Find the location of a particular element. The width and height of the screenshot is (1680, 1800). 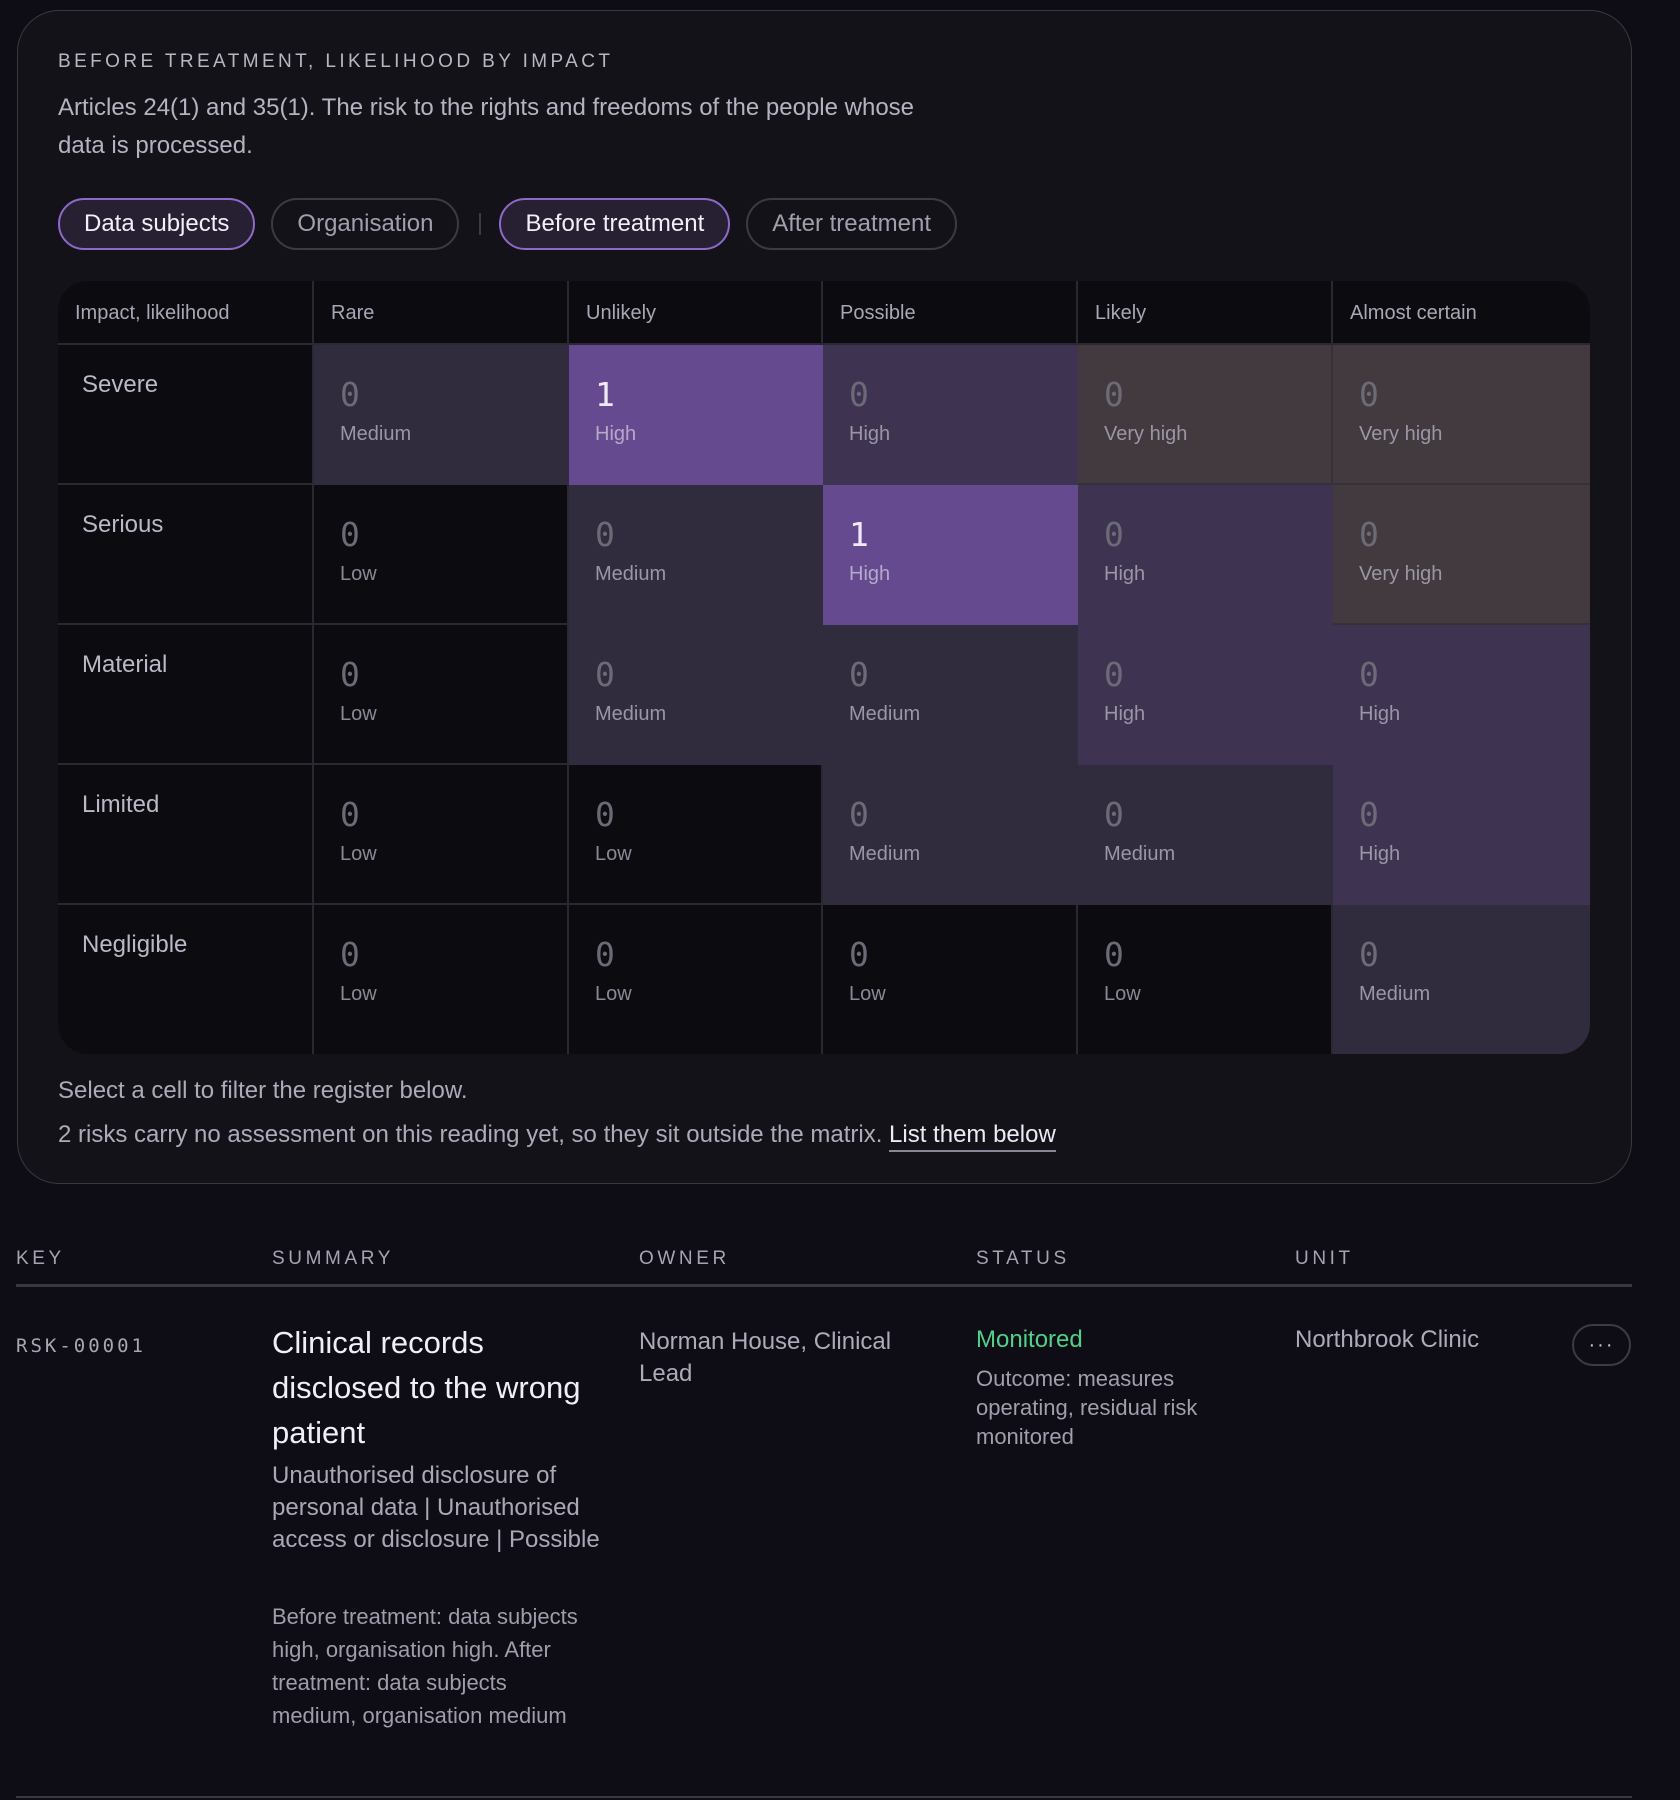

more-actions-button: ··· is located at coordinates (1601, 1345).